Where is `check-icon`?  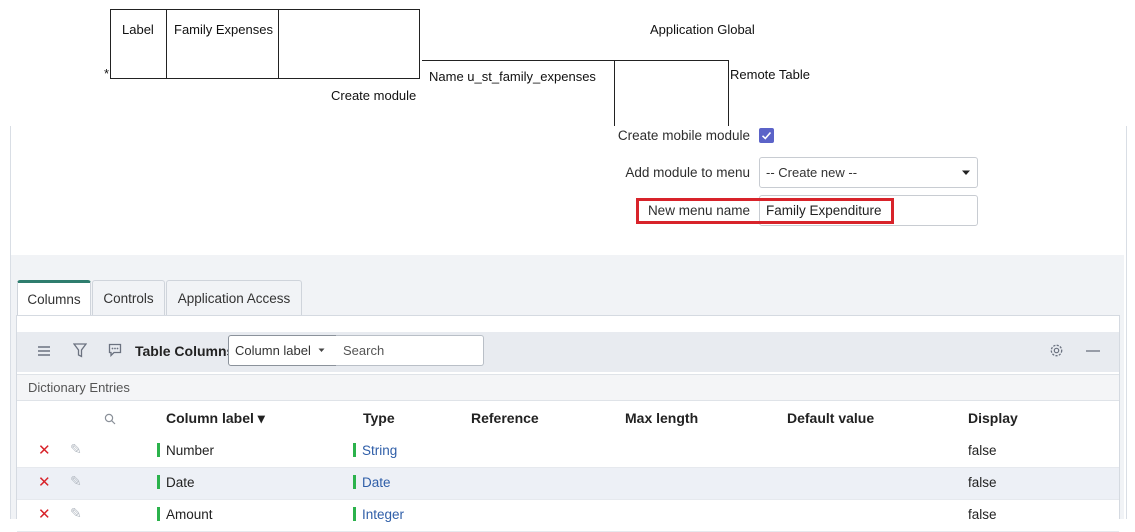 check-icon is located at coordinates (766, 135).